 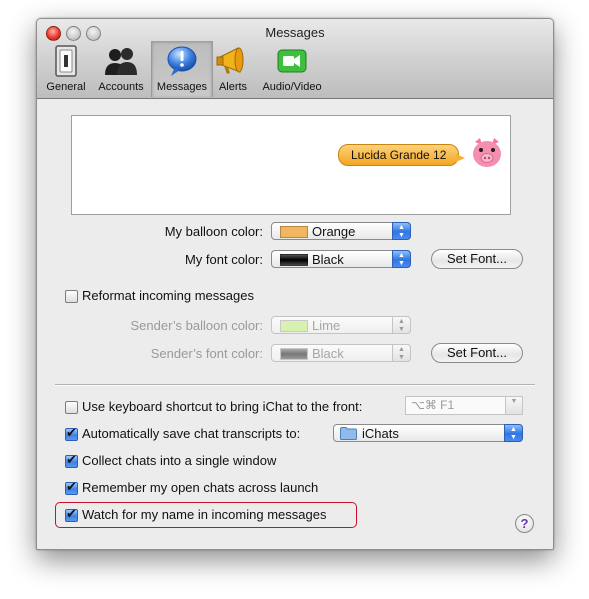 I want to click on separator, so click(x=295, y=385).